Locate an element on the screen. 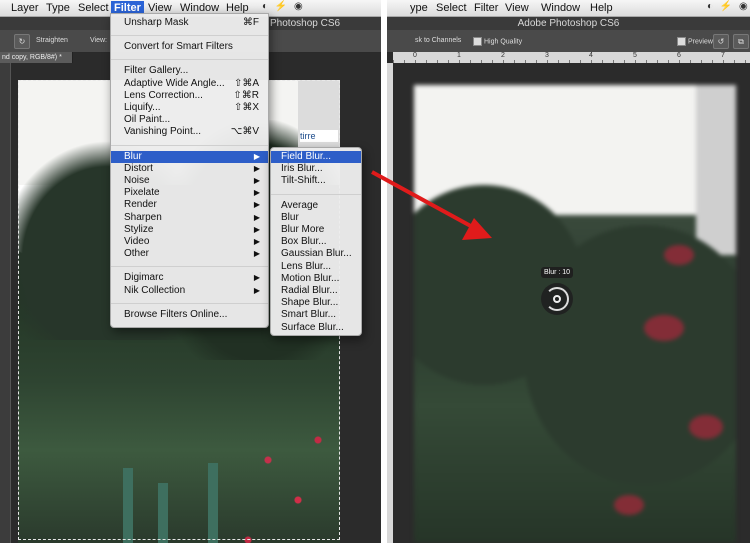 This screenshot has width=750, height=543. filter-item-convert-for-smart-filters: Convert for Smart Filters is located at coordinates (189, 47).